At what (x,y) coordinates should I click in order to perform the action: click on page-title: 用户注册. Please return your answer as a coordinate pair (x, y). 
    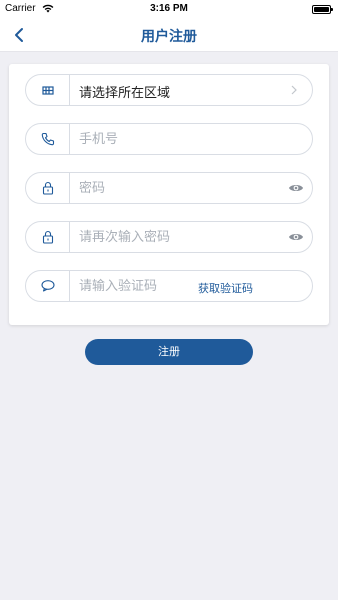
    Looking at the image, I should click on (169, 37).